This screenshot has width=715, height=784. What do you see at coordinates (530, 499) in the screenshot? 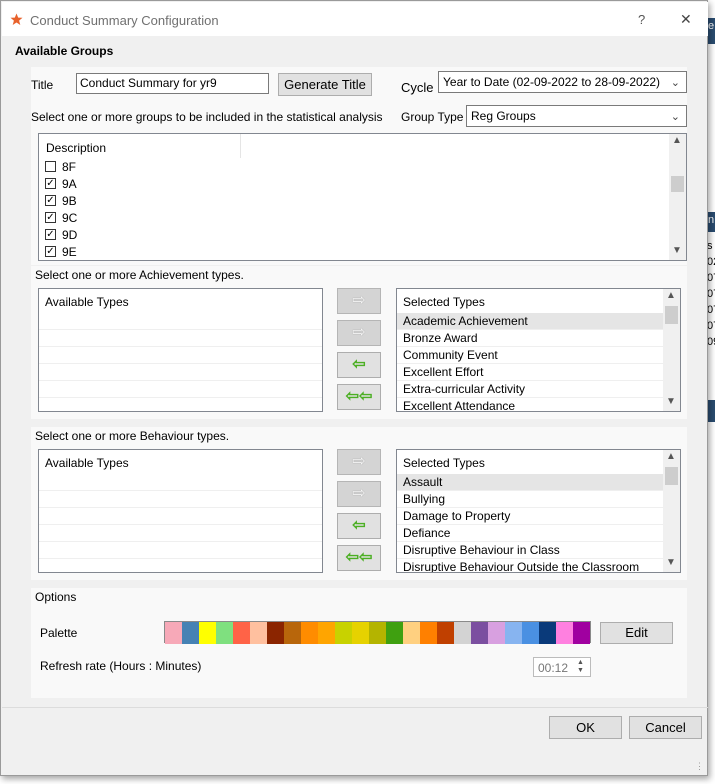
I see `list-item: Bullying` at bounding box center [530, 499].